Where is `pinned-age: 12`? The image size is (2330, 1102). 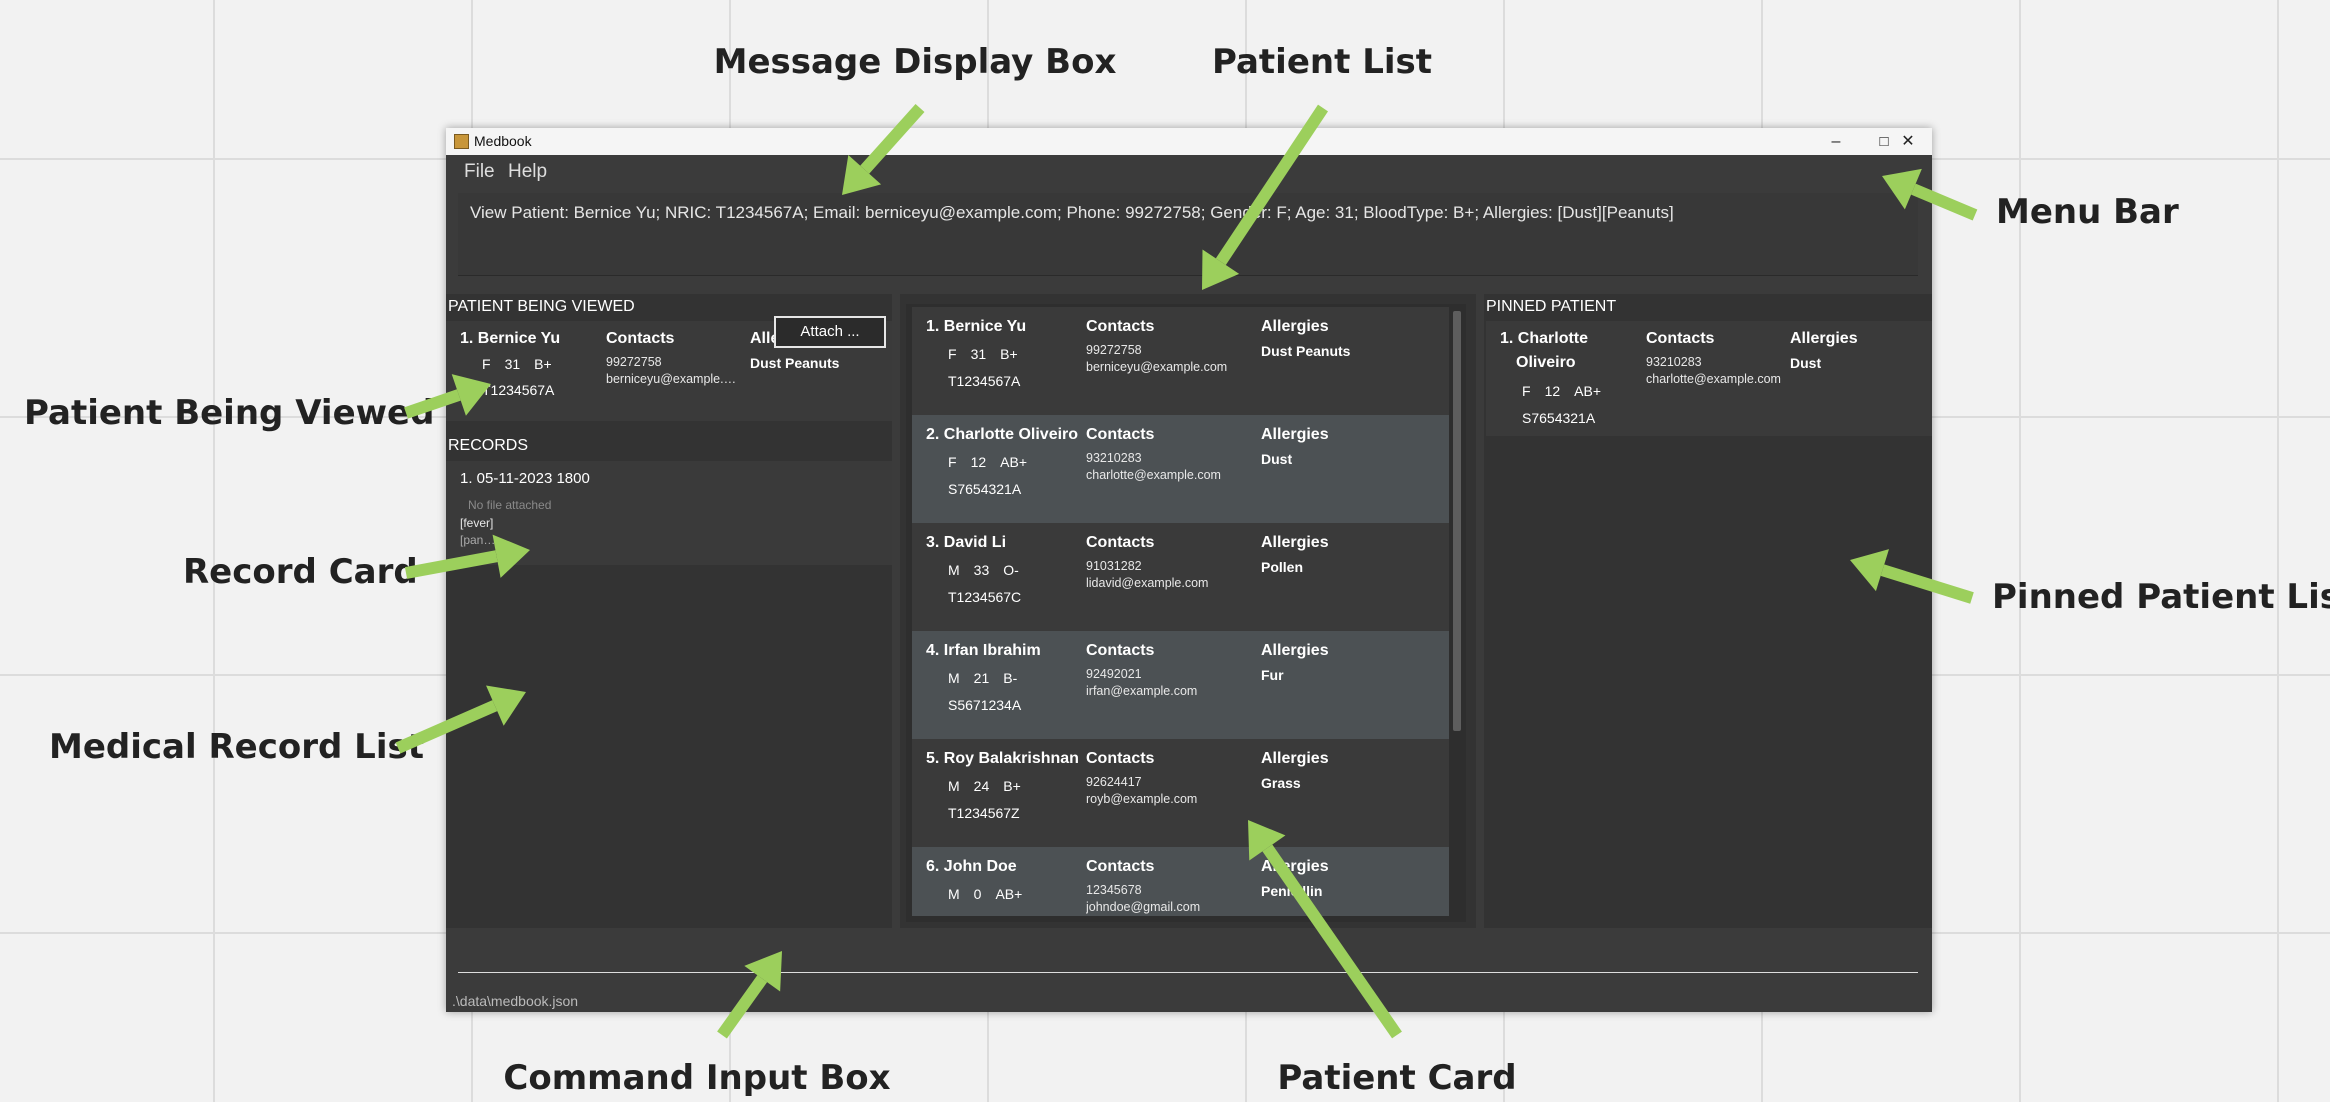 pinned-age: 12 is located at coordinates (1552, 391).